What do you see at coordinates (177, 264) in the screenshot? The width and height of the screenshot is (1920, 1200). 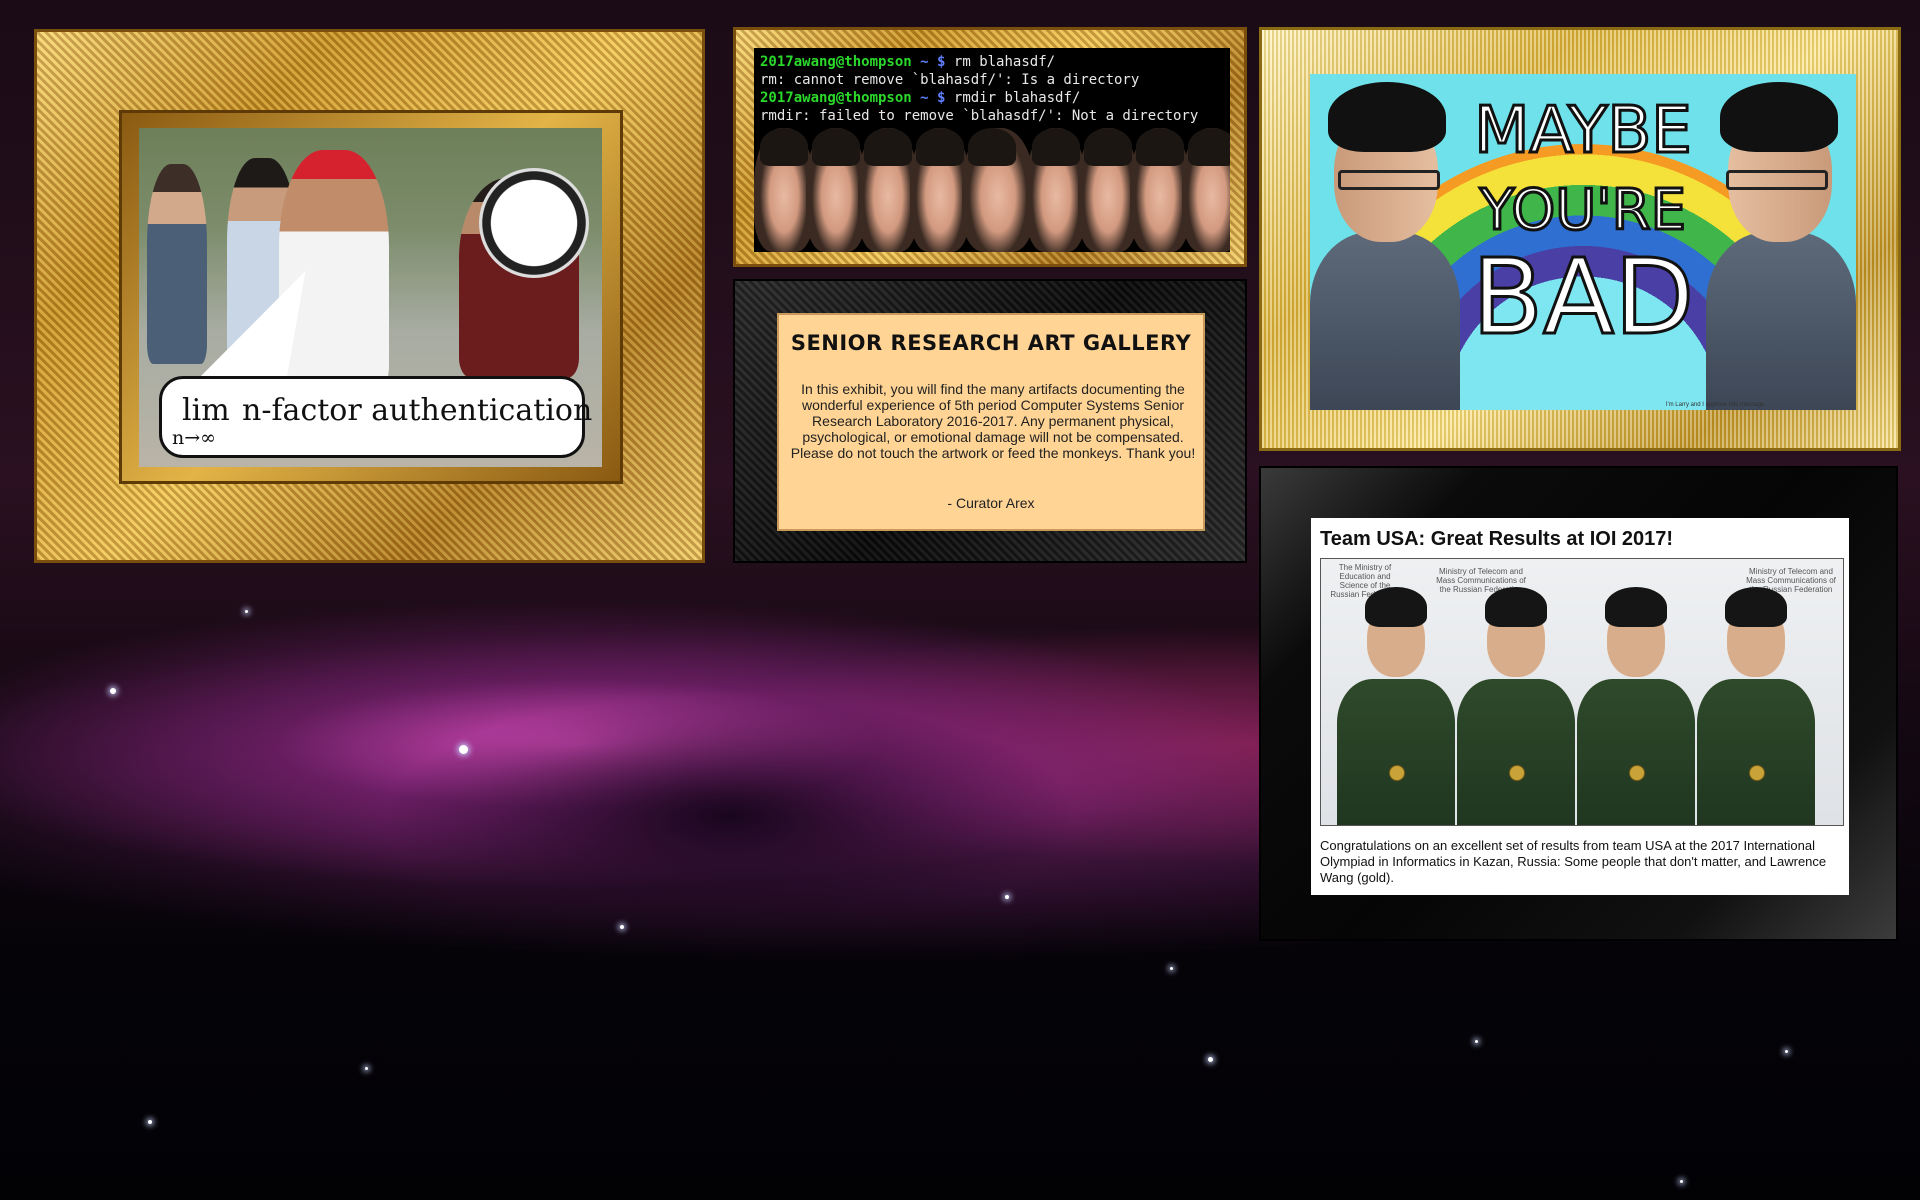 I see `person-left` at bounding box center [177, 264].